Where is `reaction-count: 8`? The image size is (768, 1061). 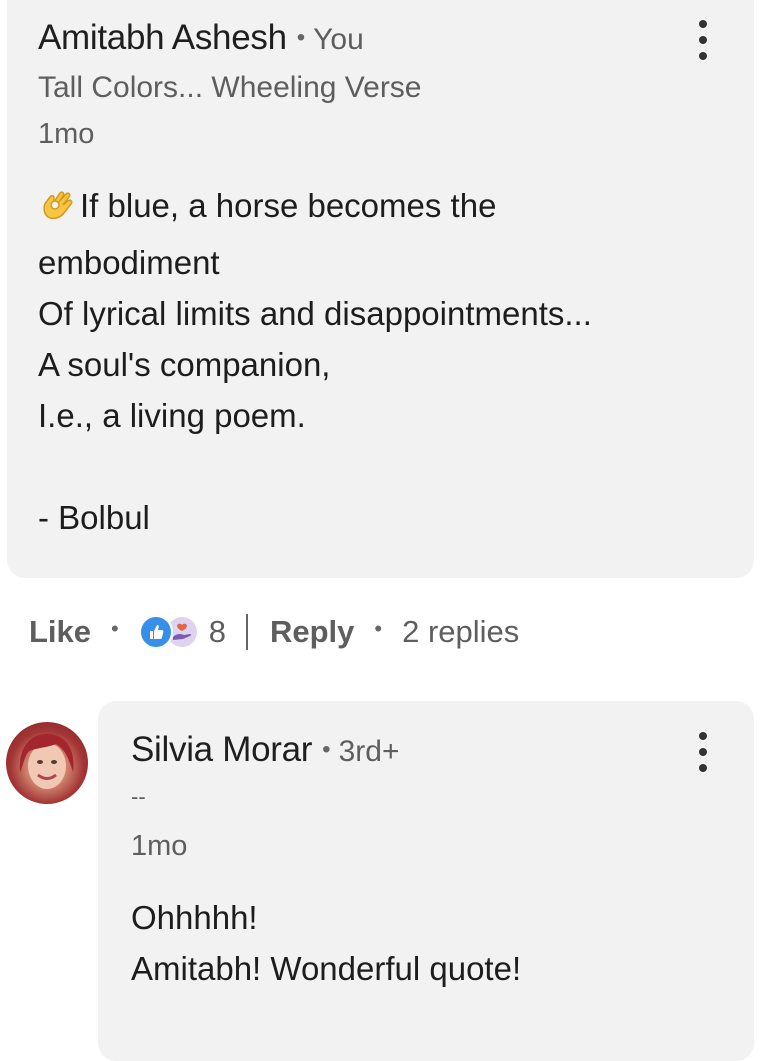
reaction-count: 8 is located at coordinates (217, 632).